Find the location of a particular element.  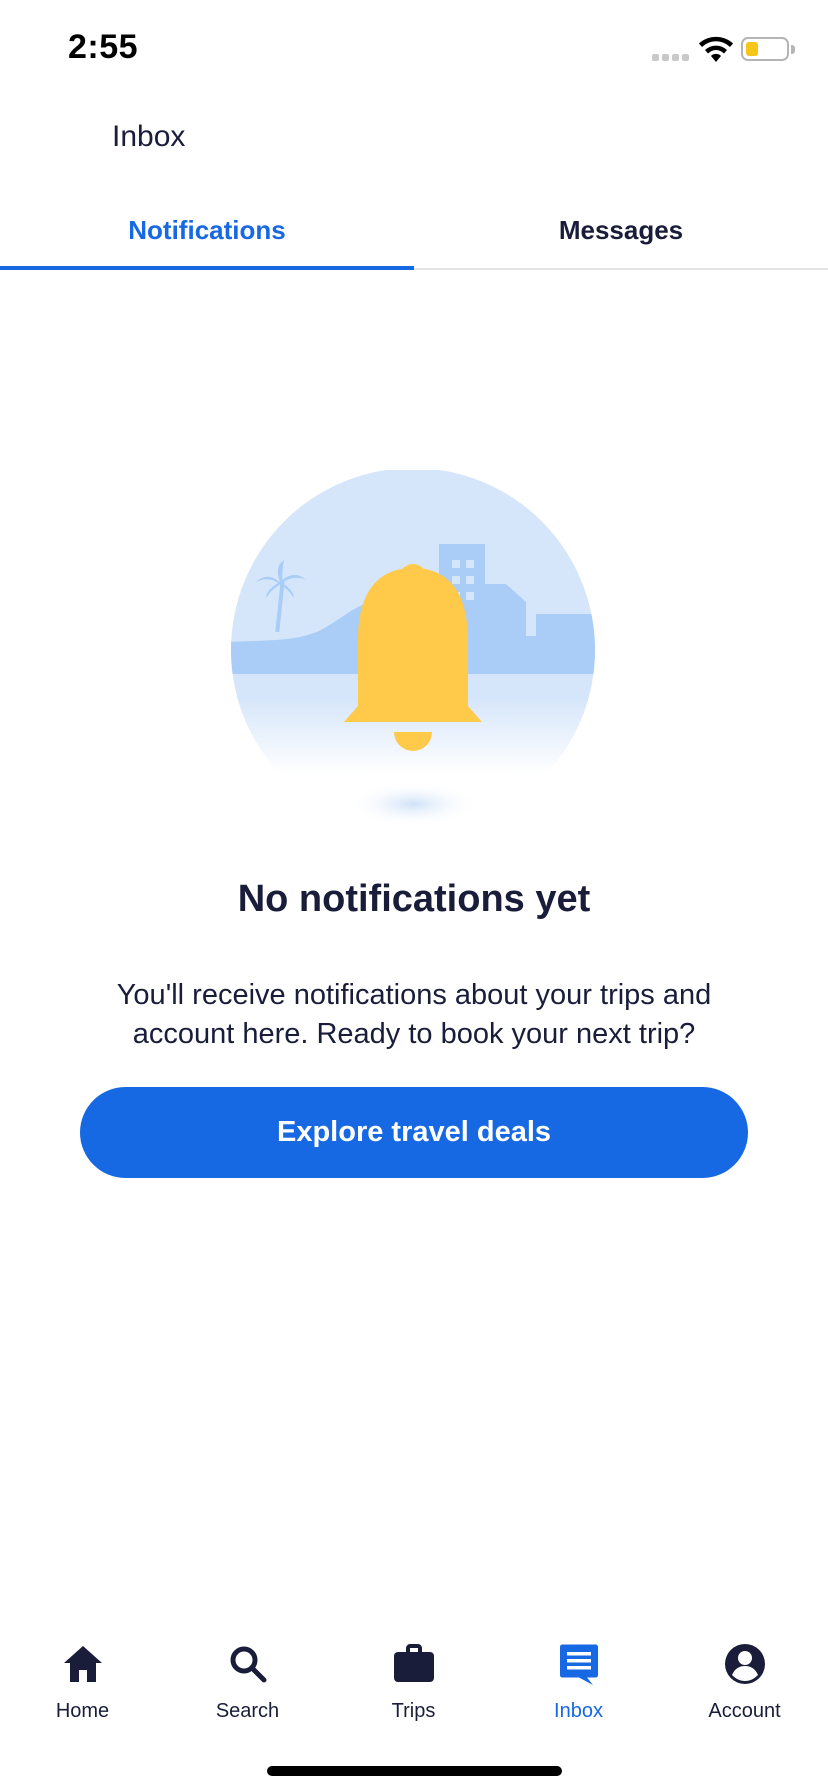

account-icon is located at coordinates (744, 1664).